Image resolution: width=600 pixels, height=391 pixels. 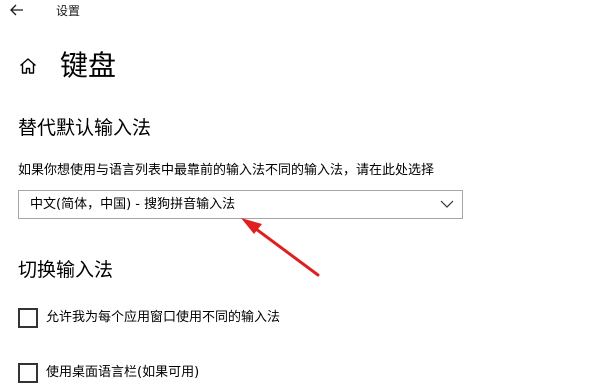 What do you see at coordinates (133, 204) in the screenshot?
I see `dropdown-selected-value: 中文(简体，中国) - 搜狗拼音输入法` at bounding box center [133, 204].